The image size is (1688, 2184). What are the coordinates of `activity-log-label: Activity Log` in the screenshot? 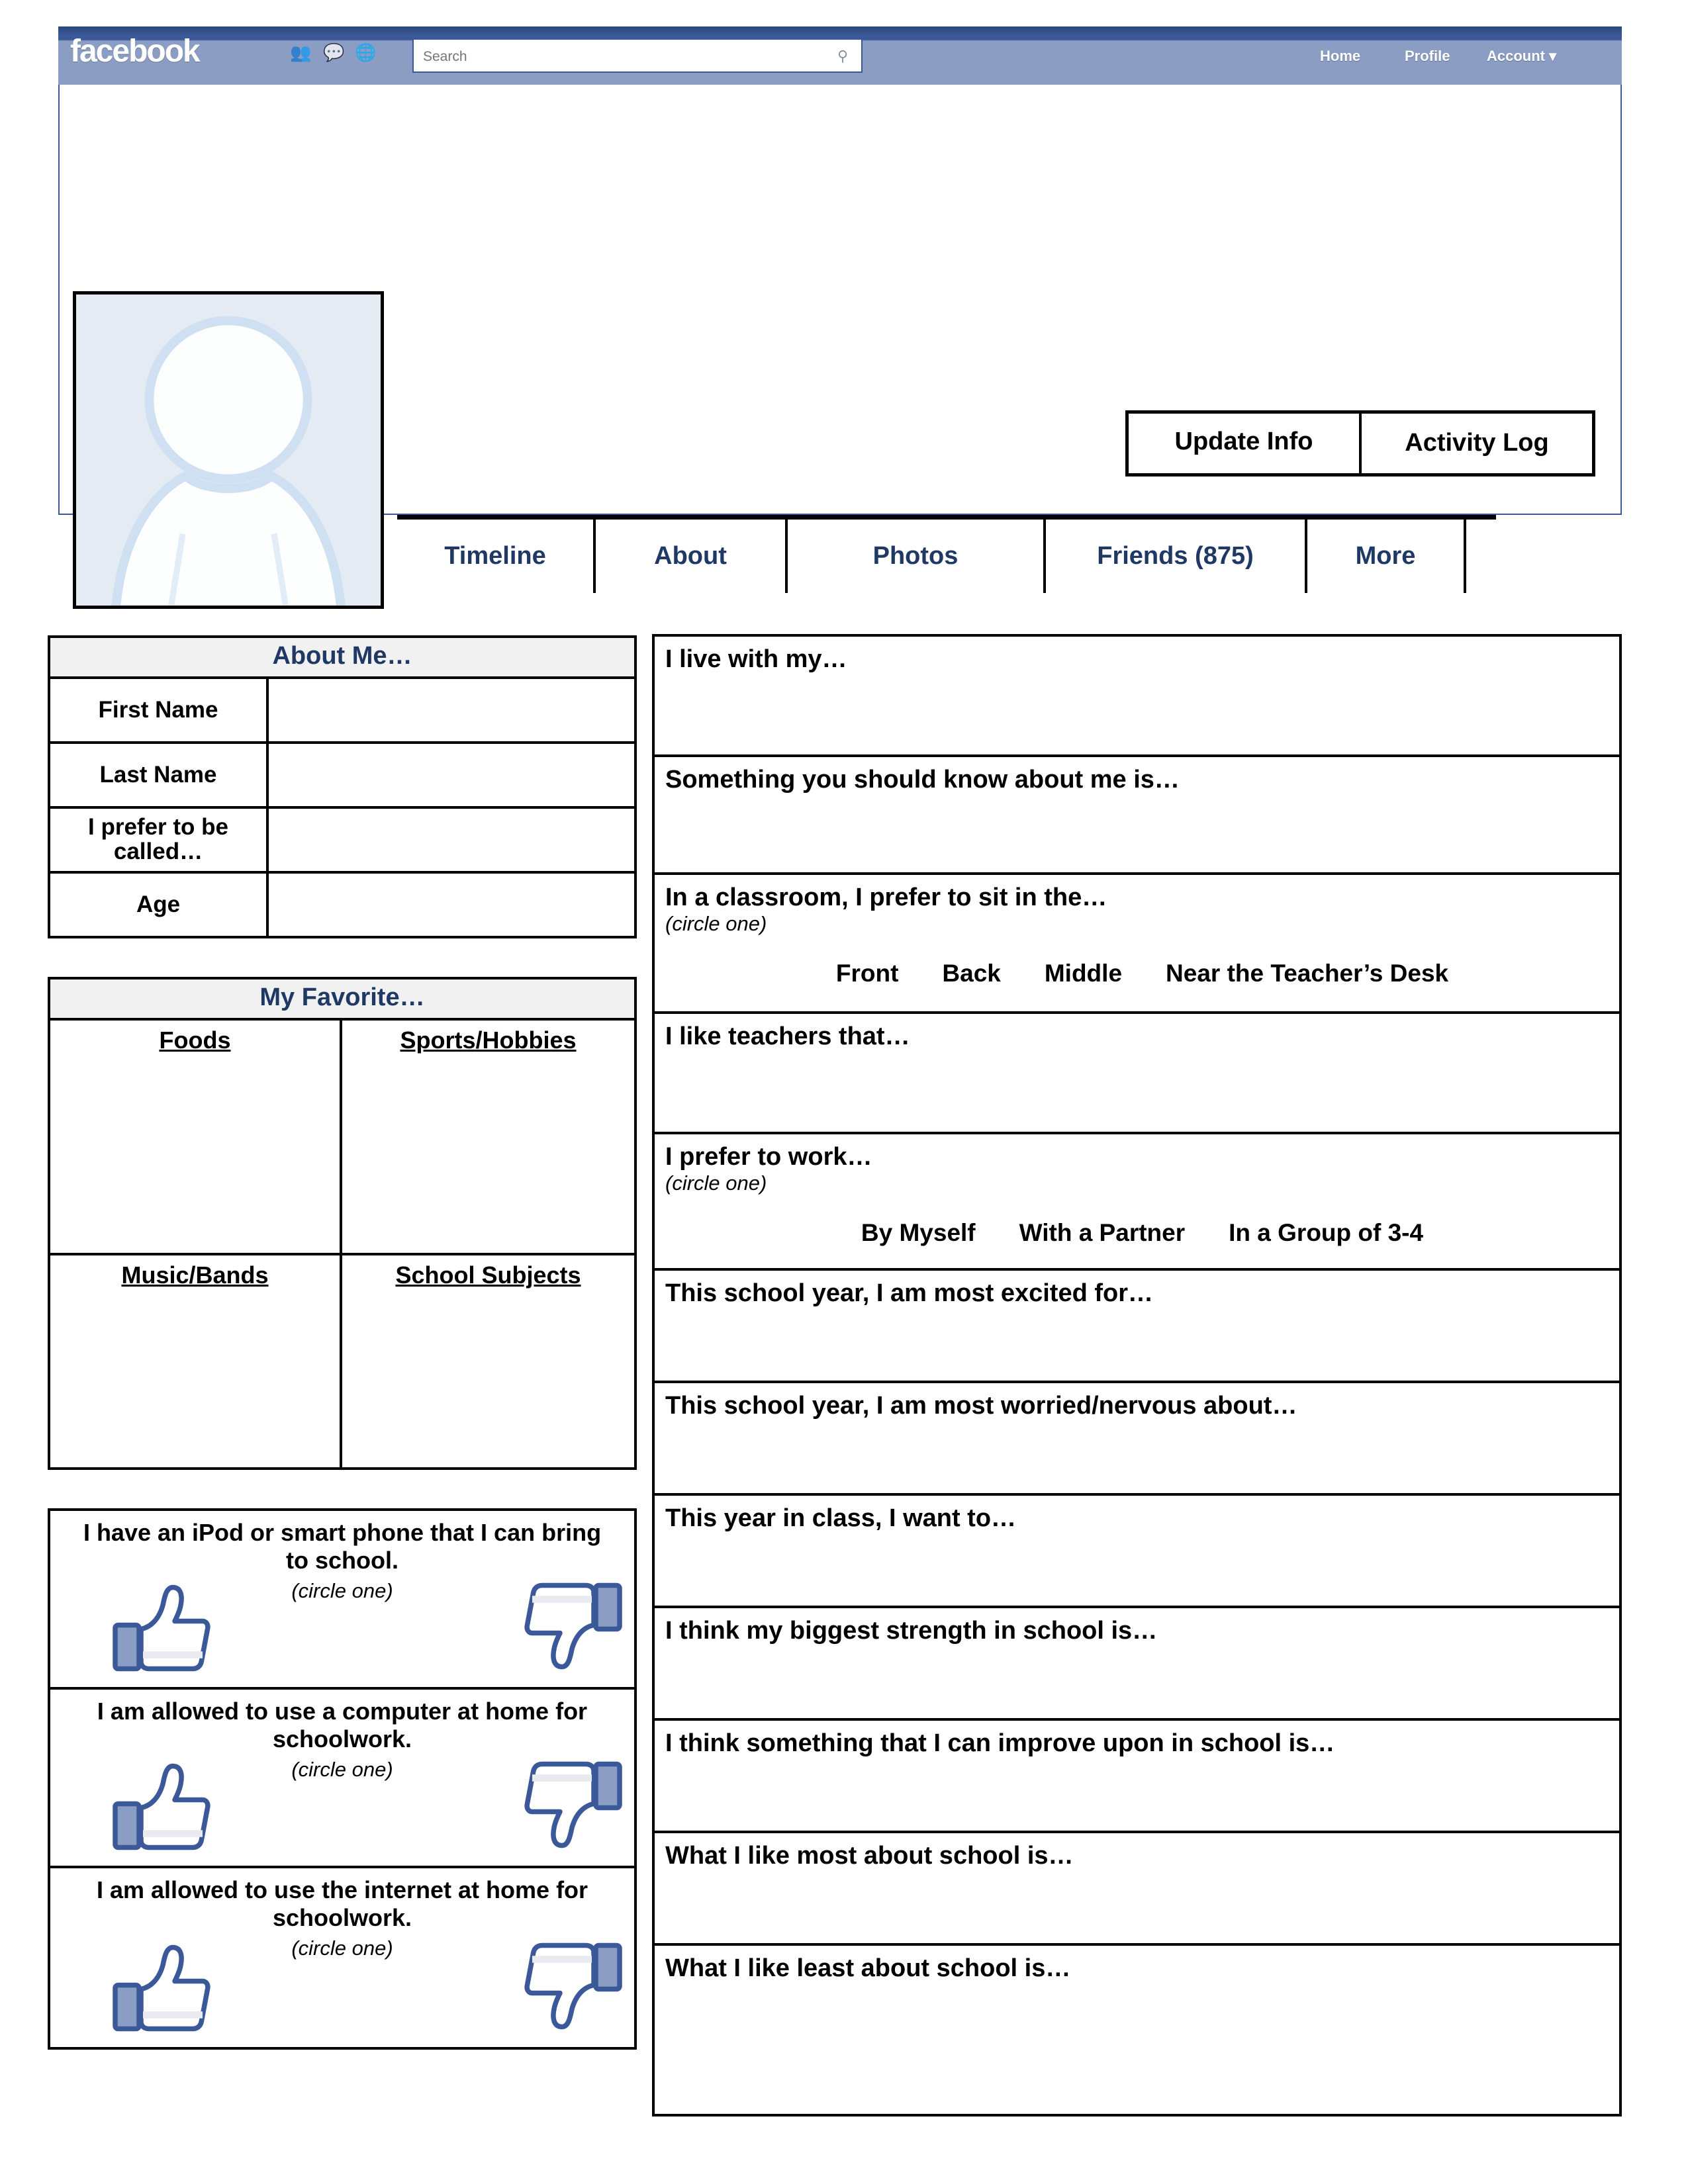 It's located at (1477, 443).